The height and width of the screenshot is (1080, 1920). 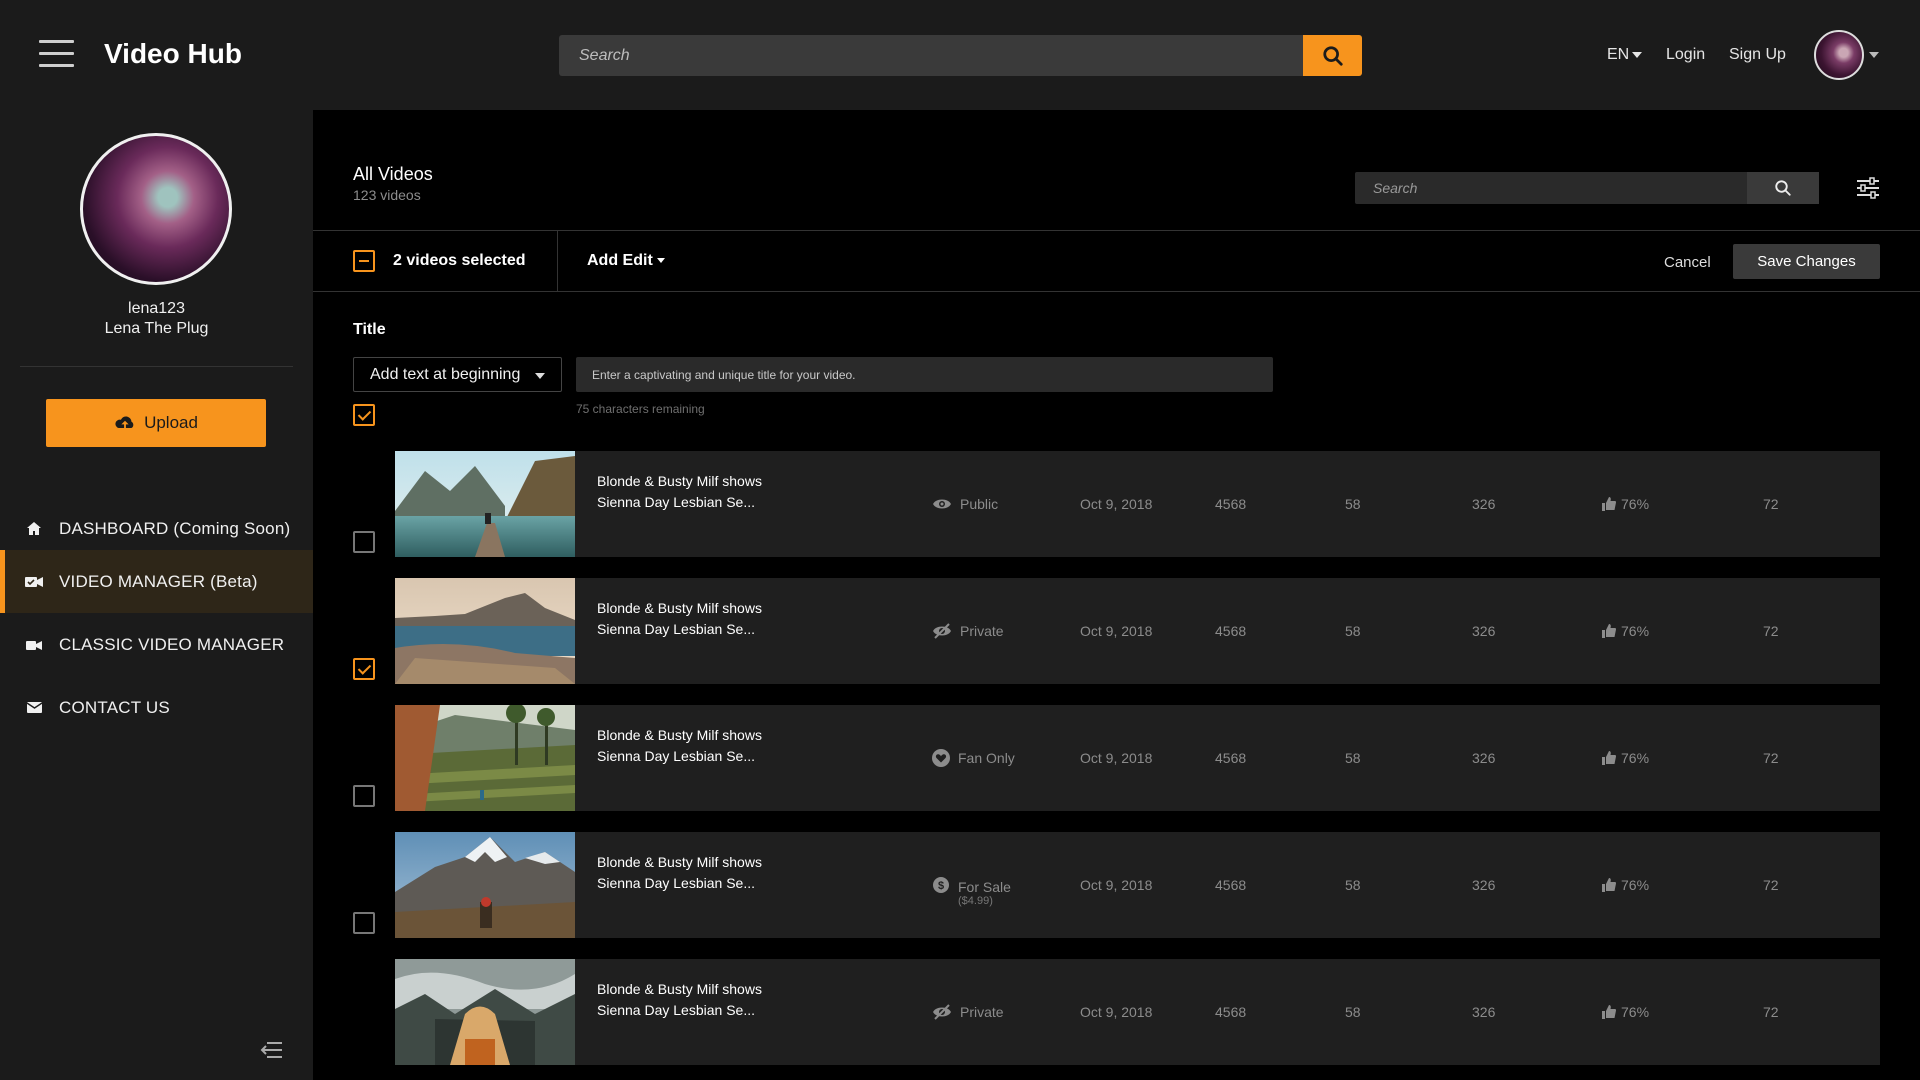 What do you see at coordinates (1783, 188) in the screenshot?
I see `video-search-button` at bounding box center [1783, 188].